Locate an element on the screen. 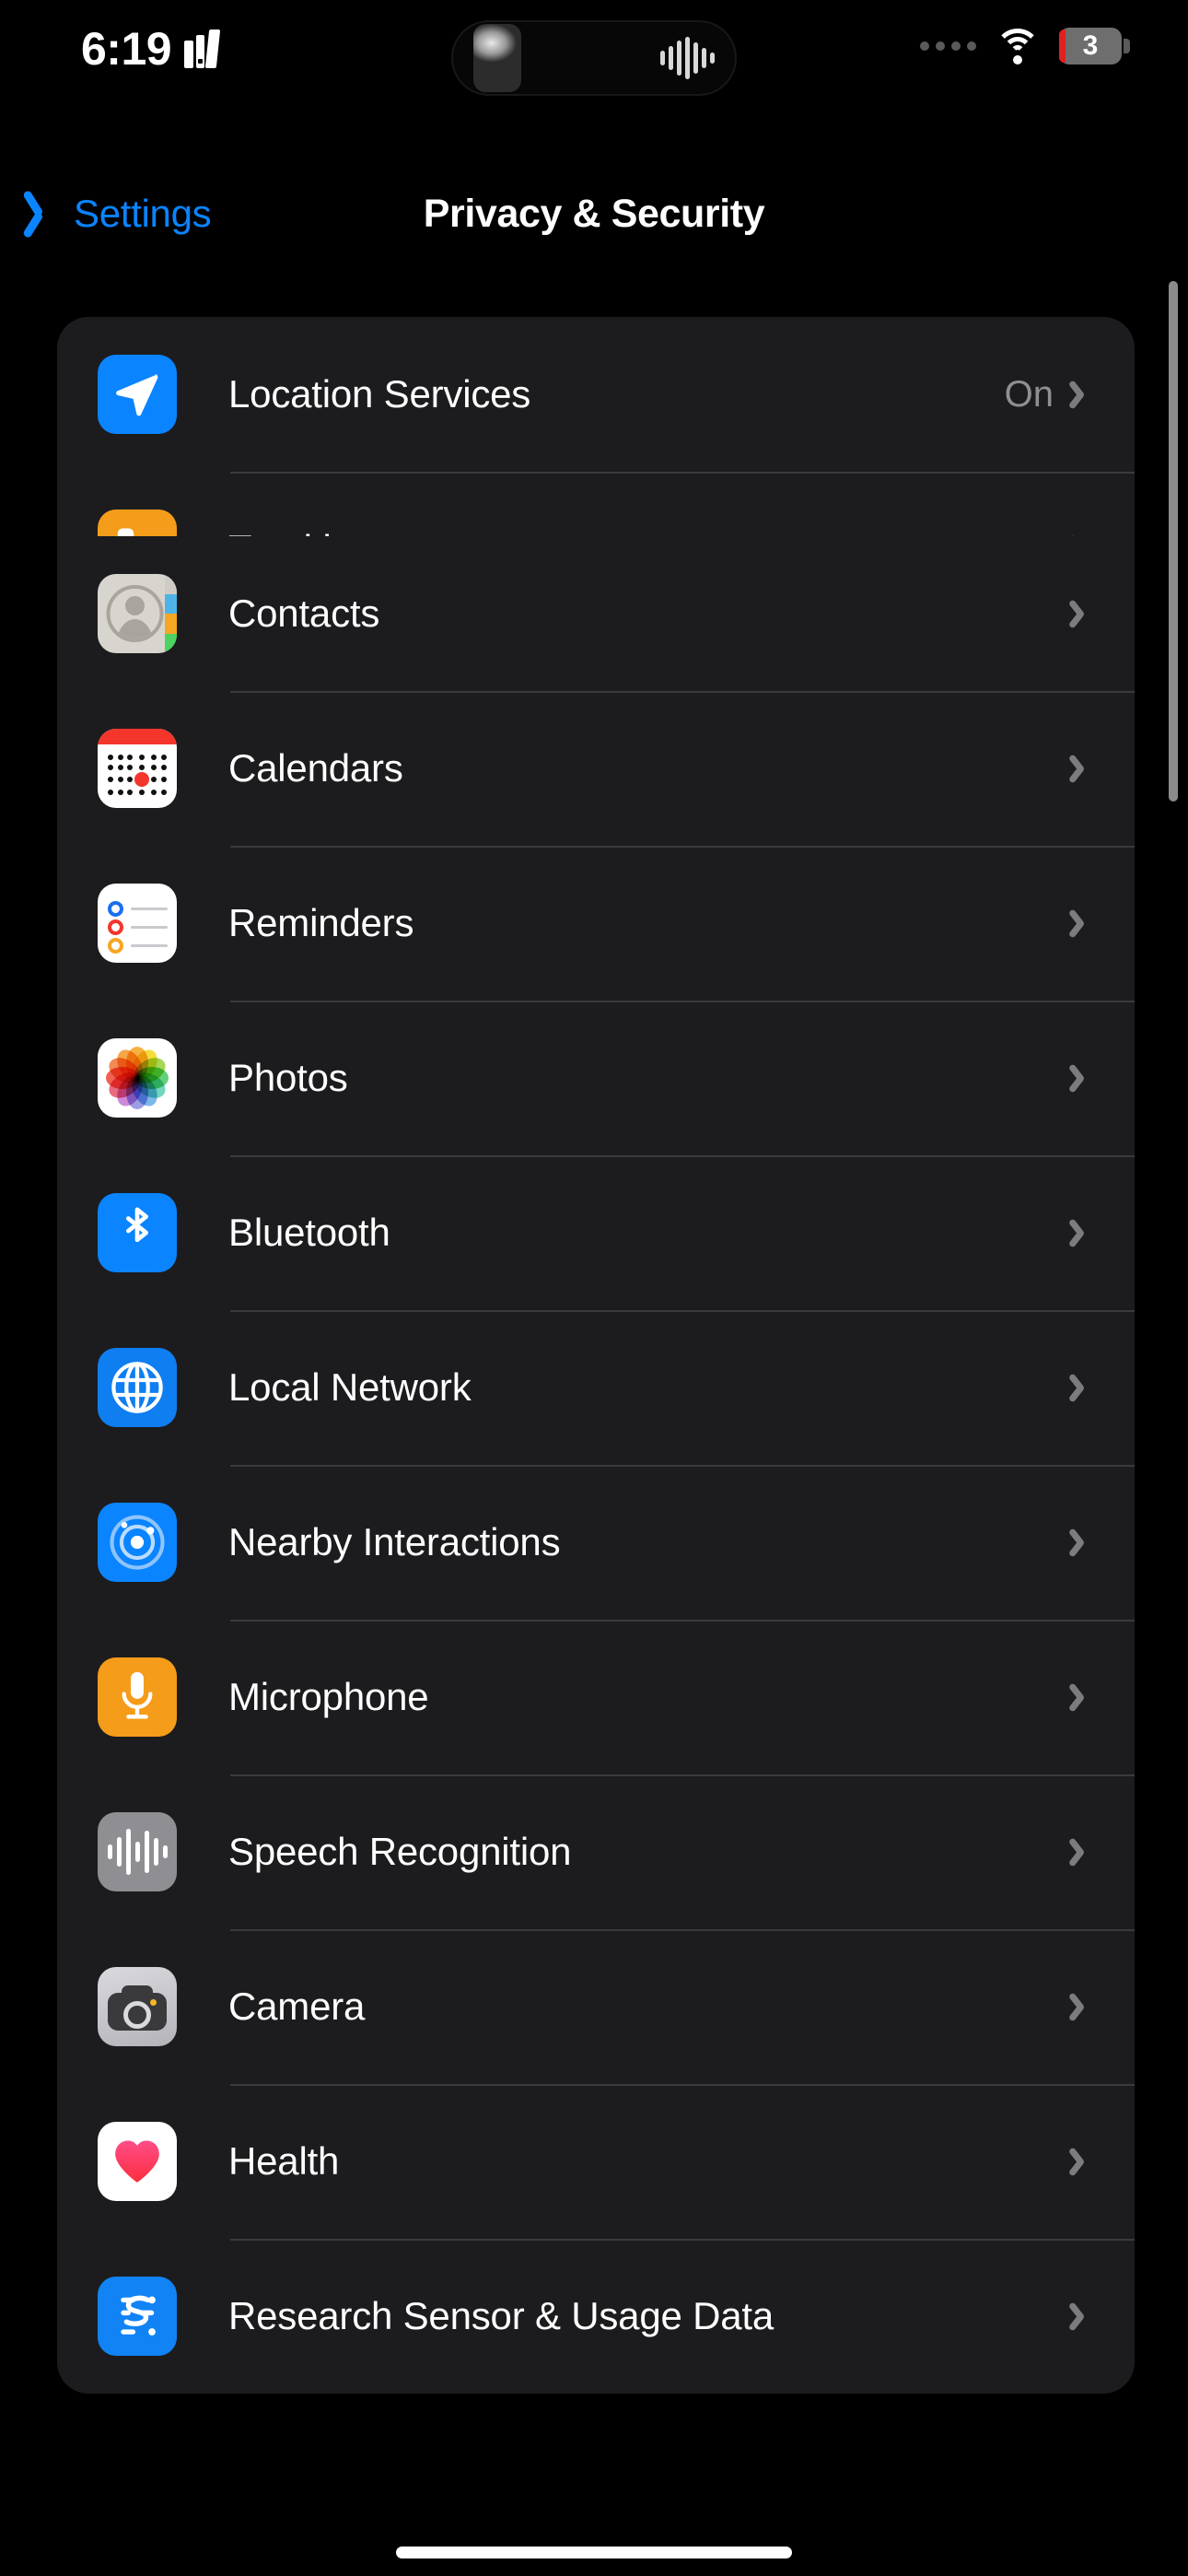  list-item-value: On is located at coordinates (1029, 394).